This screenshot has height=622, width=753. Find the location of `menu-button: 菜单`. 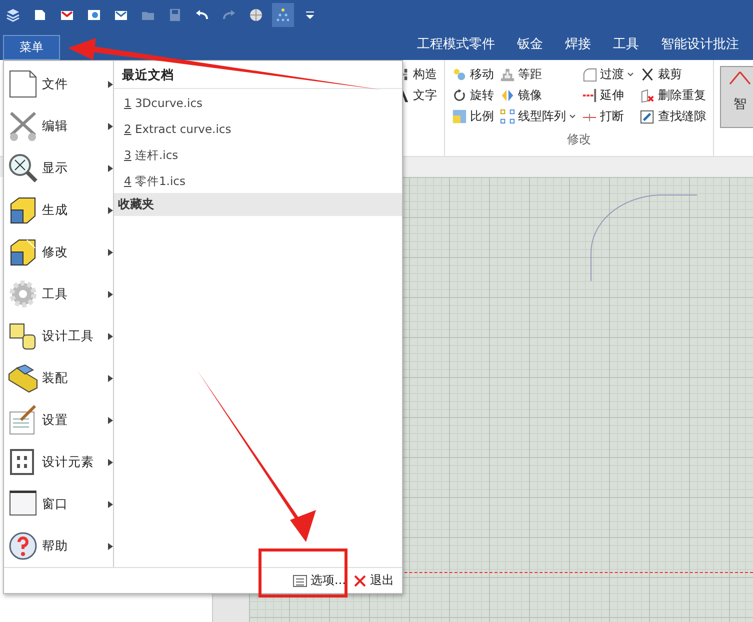

menu-button: 菜单 is located at coordinates (31, 47).